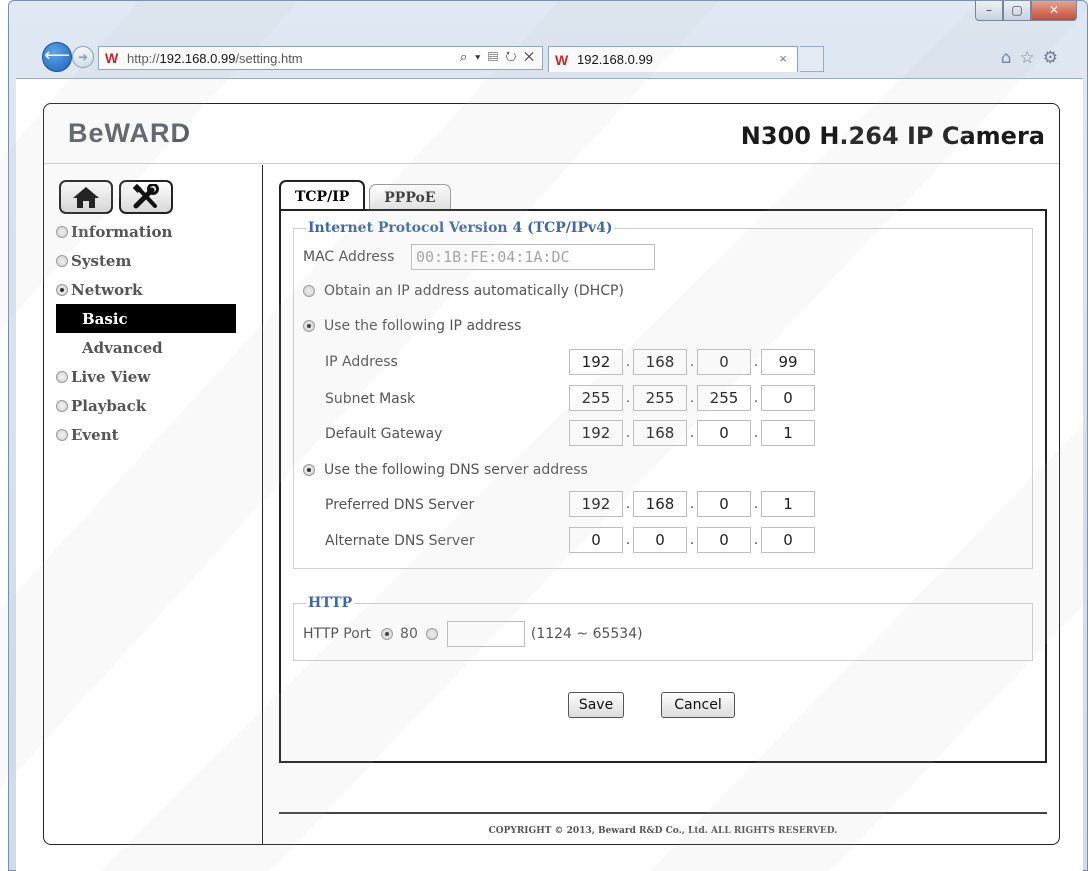 The width and height of the screenshot is (1088, 871). What do you see at coordinates (410, 197) in the screenshot?
I see `tab-pppoe: PPPoE` at bounding box center [410, 197].